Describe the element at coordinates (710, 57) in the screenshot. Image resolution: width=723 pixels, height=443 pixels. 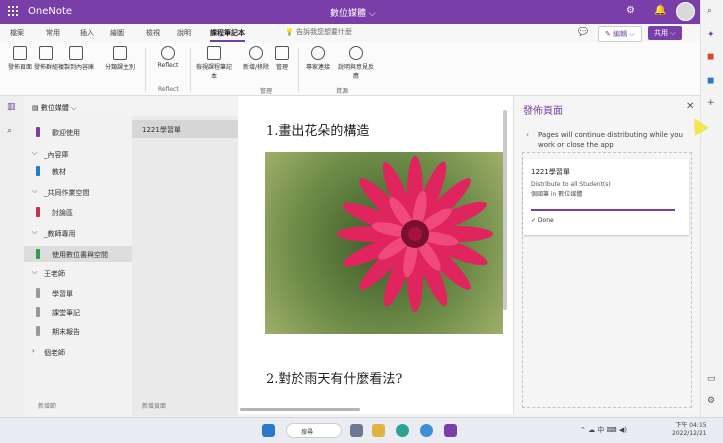
I see `office-icon: ◼` at that location.